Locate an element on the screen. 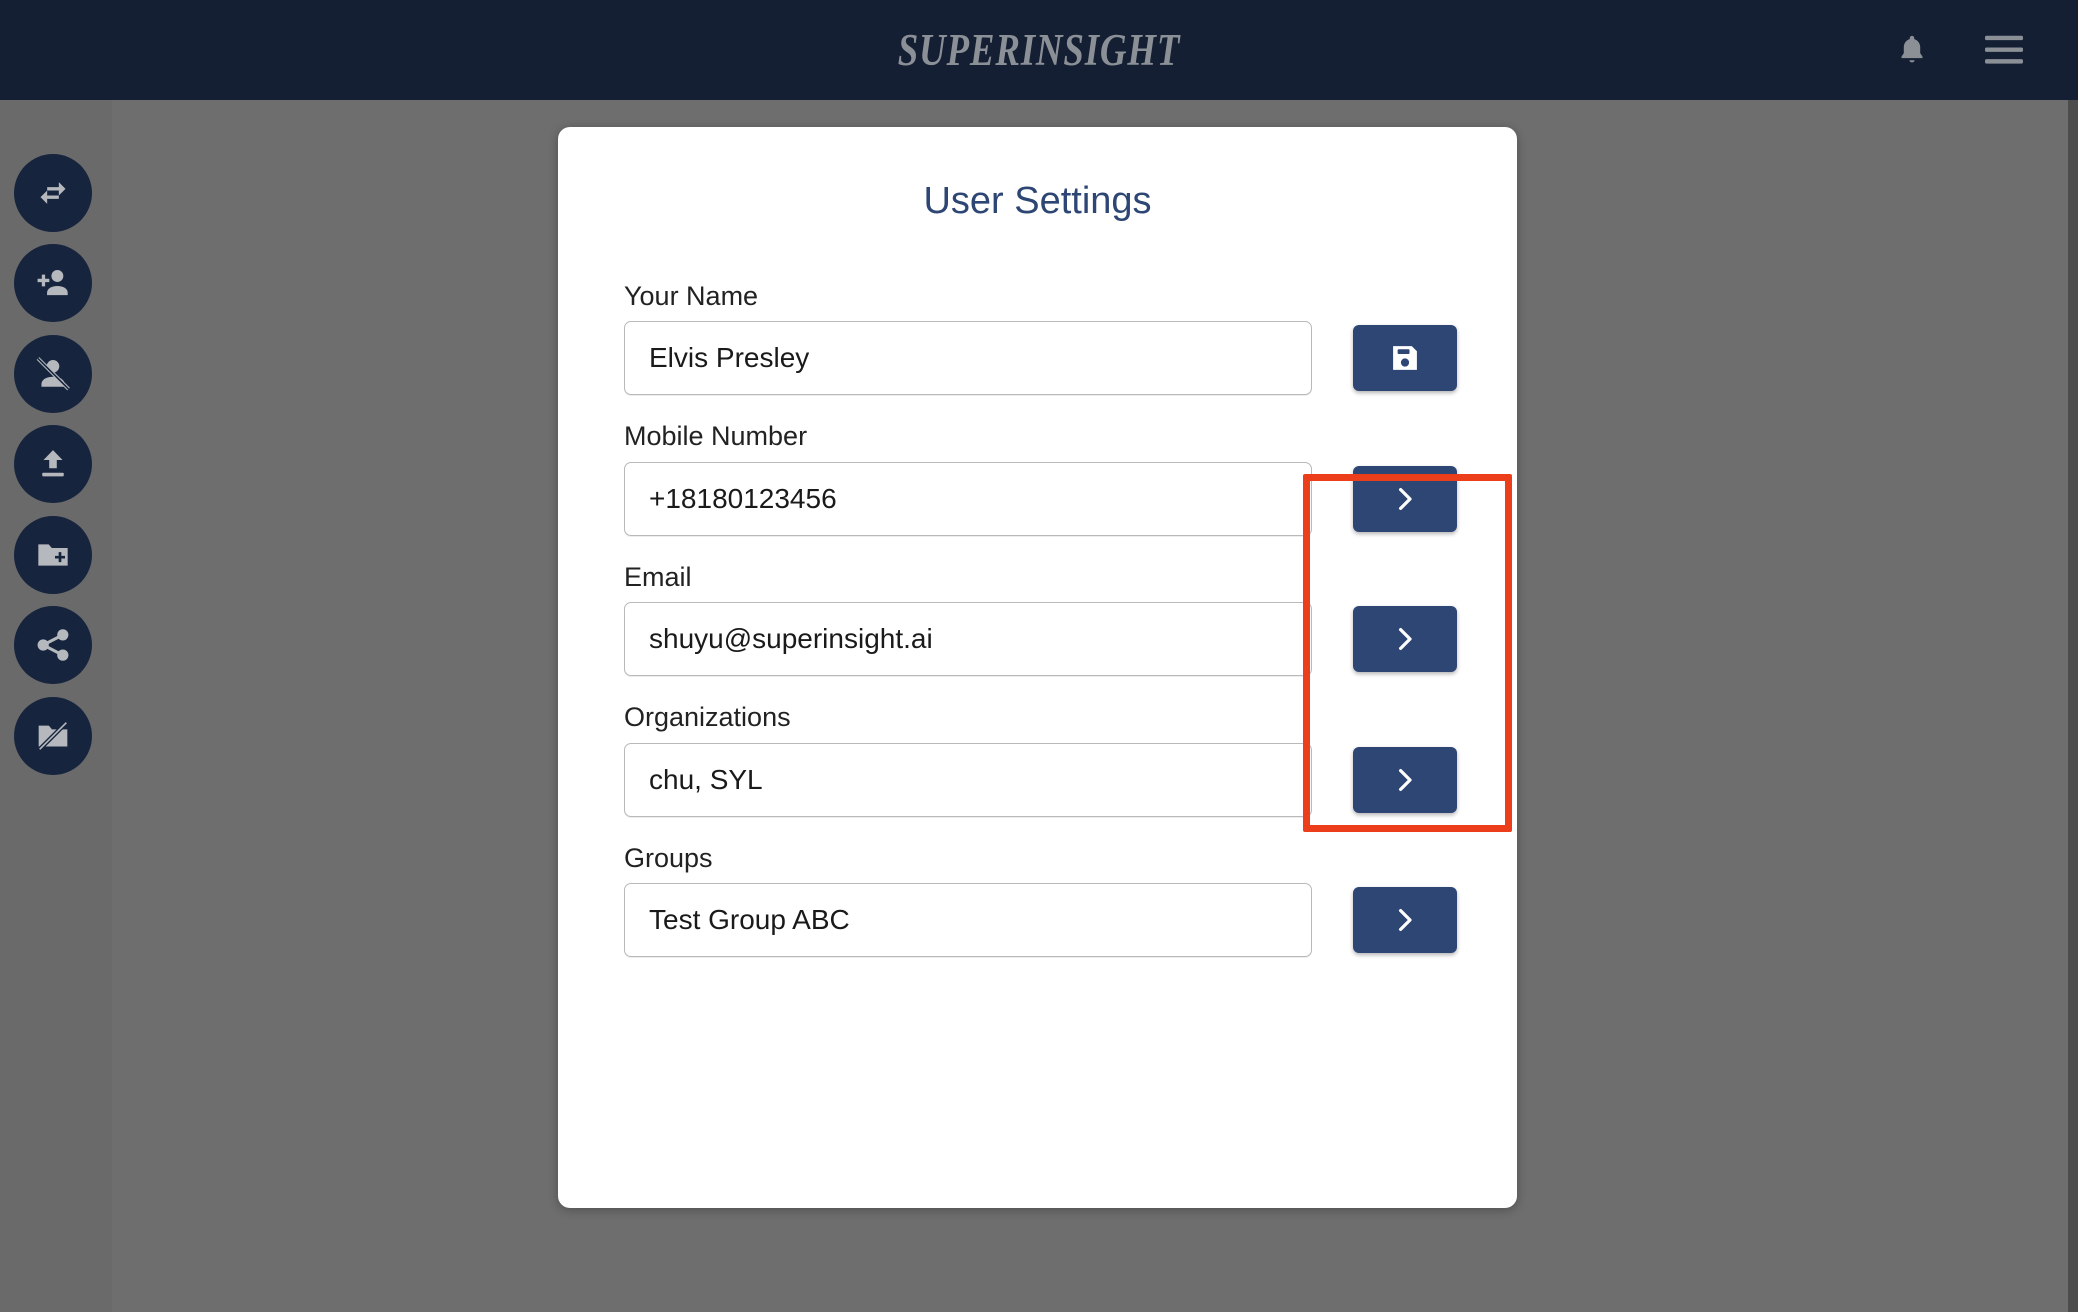 The height and width of the screenshot is (1312, 2078). folder-off-icon is located at coordinates (53, 736).